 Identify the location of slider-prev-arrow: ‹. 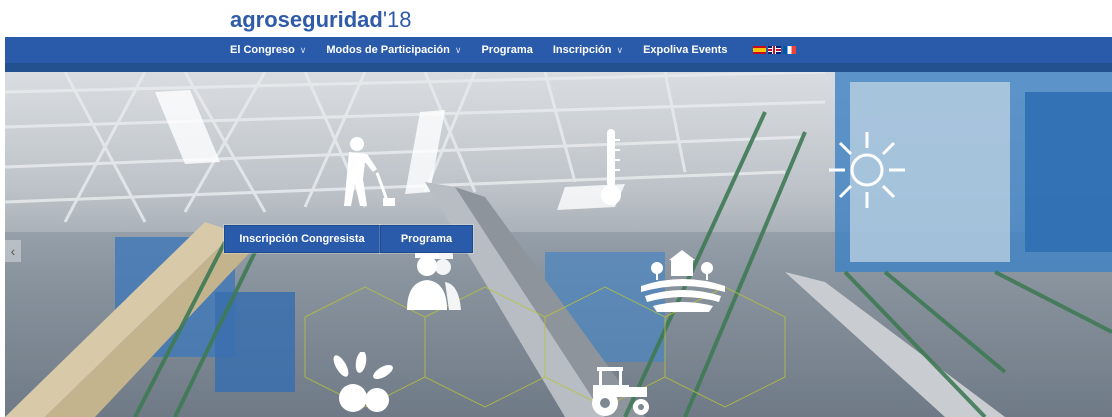
(13, 251).